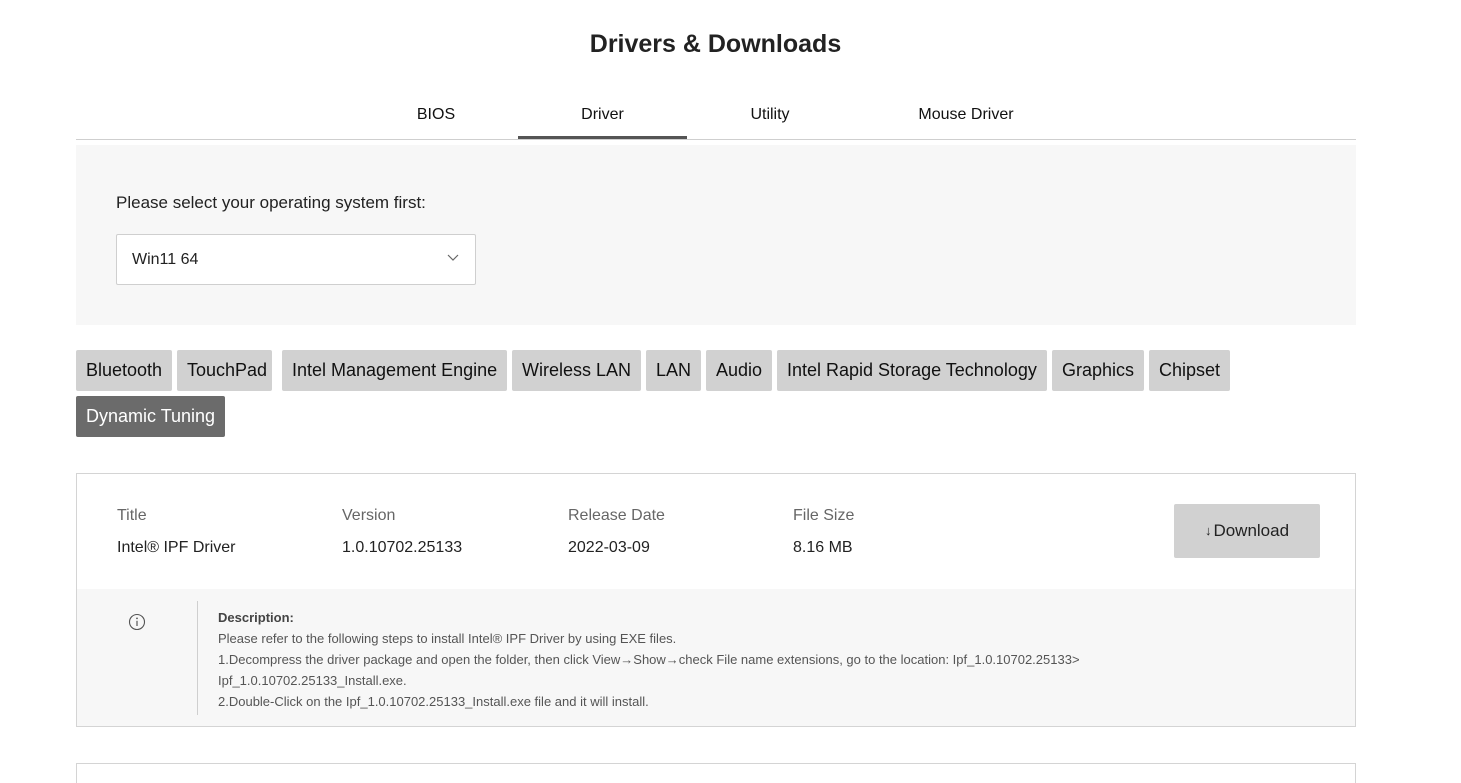 The width and height of the screenshot is (1461, 783). I want to click on chevron-down-icon, so click(453, 257).